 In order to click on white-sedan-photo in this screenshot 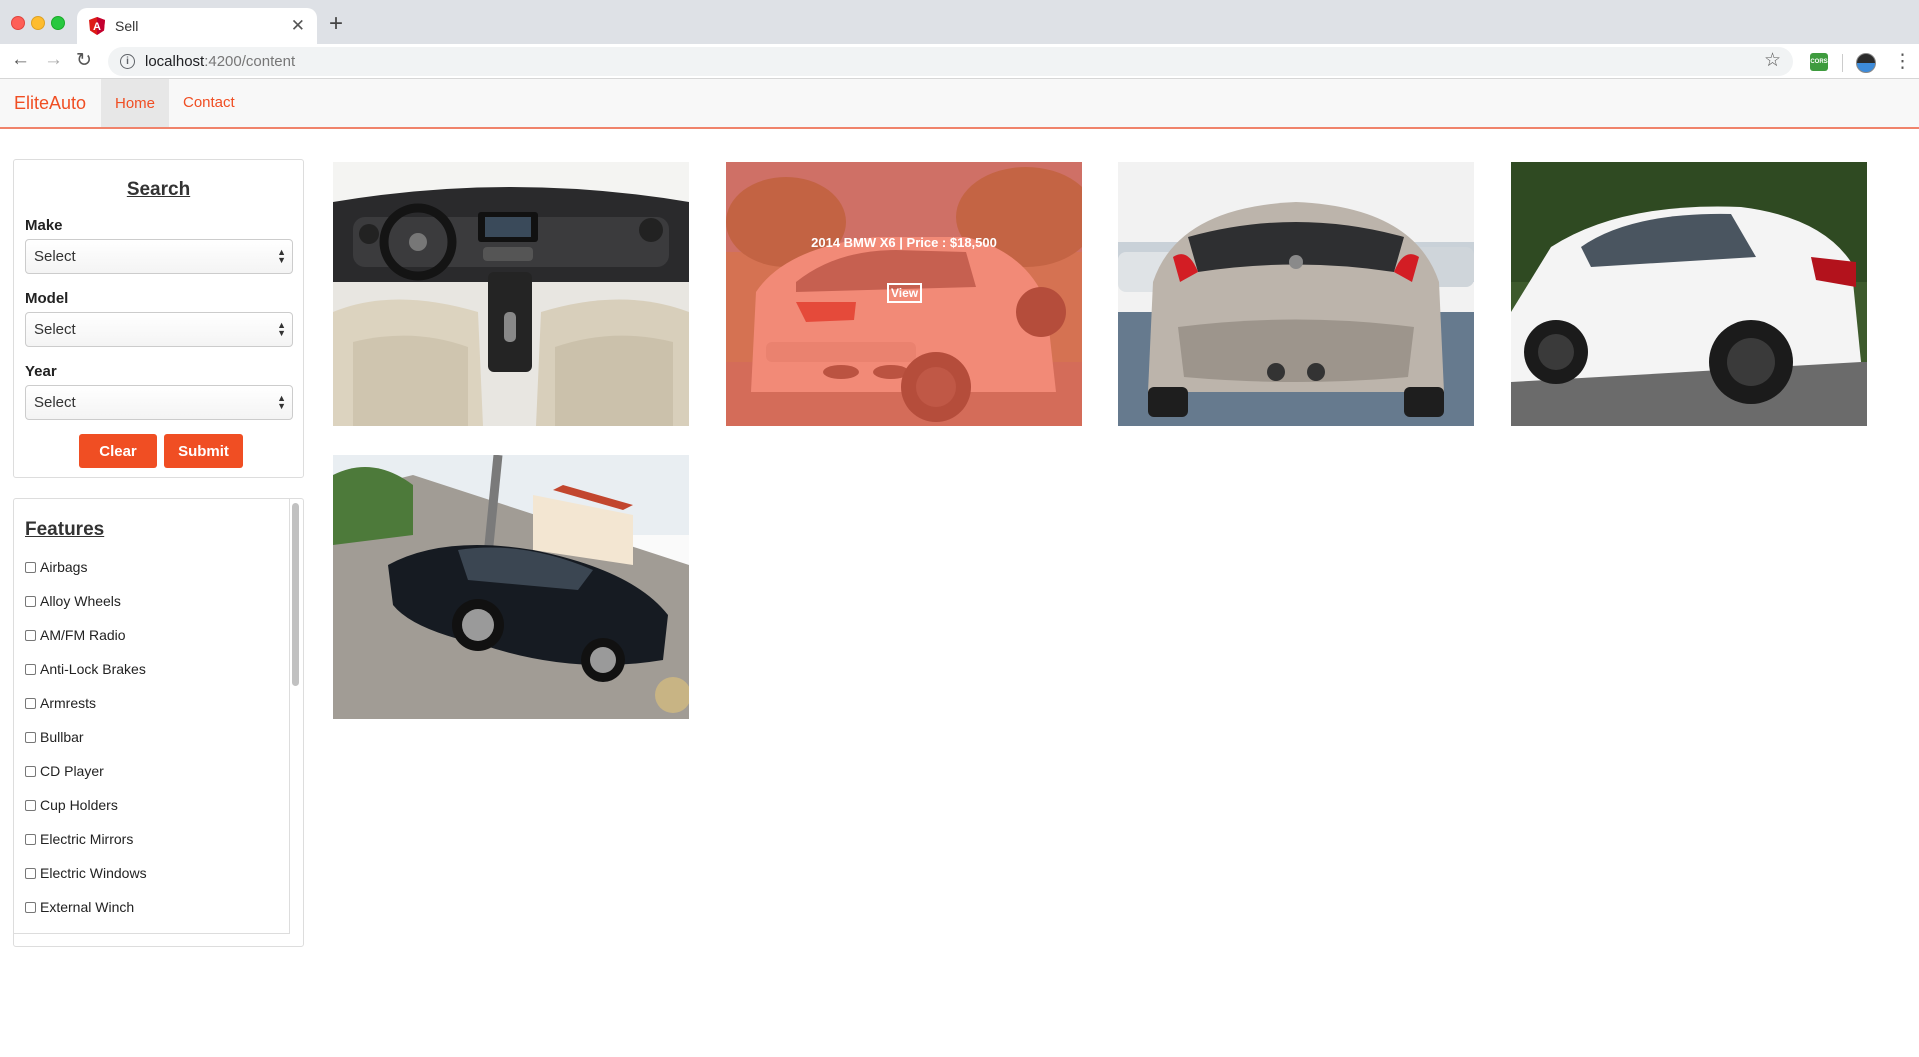, I will do `click(1689, 294)`.